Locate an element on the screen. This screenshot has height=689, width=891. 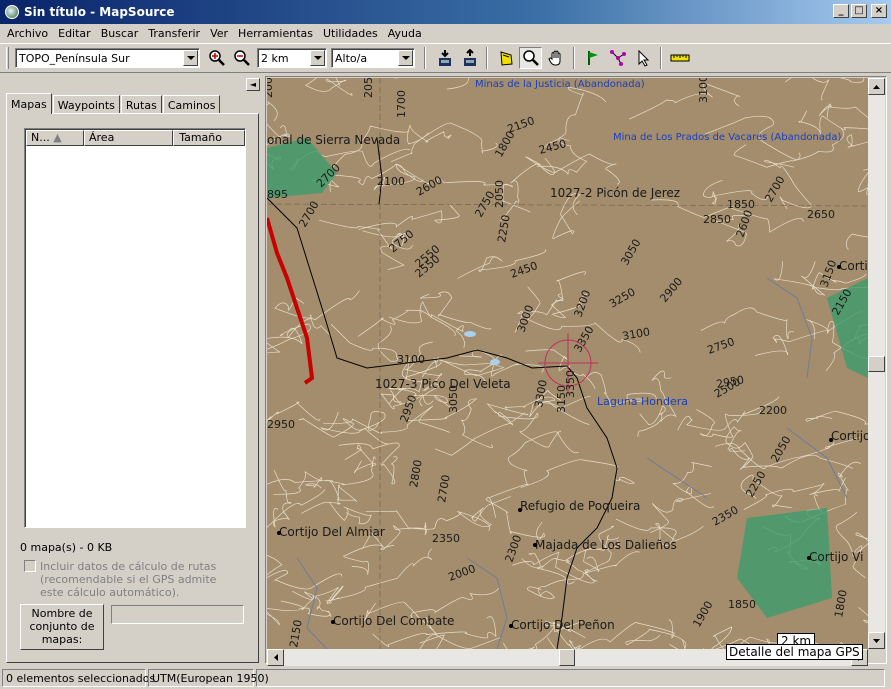
zoom-in-button is located at coordinates (216, 58).